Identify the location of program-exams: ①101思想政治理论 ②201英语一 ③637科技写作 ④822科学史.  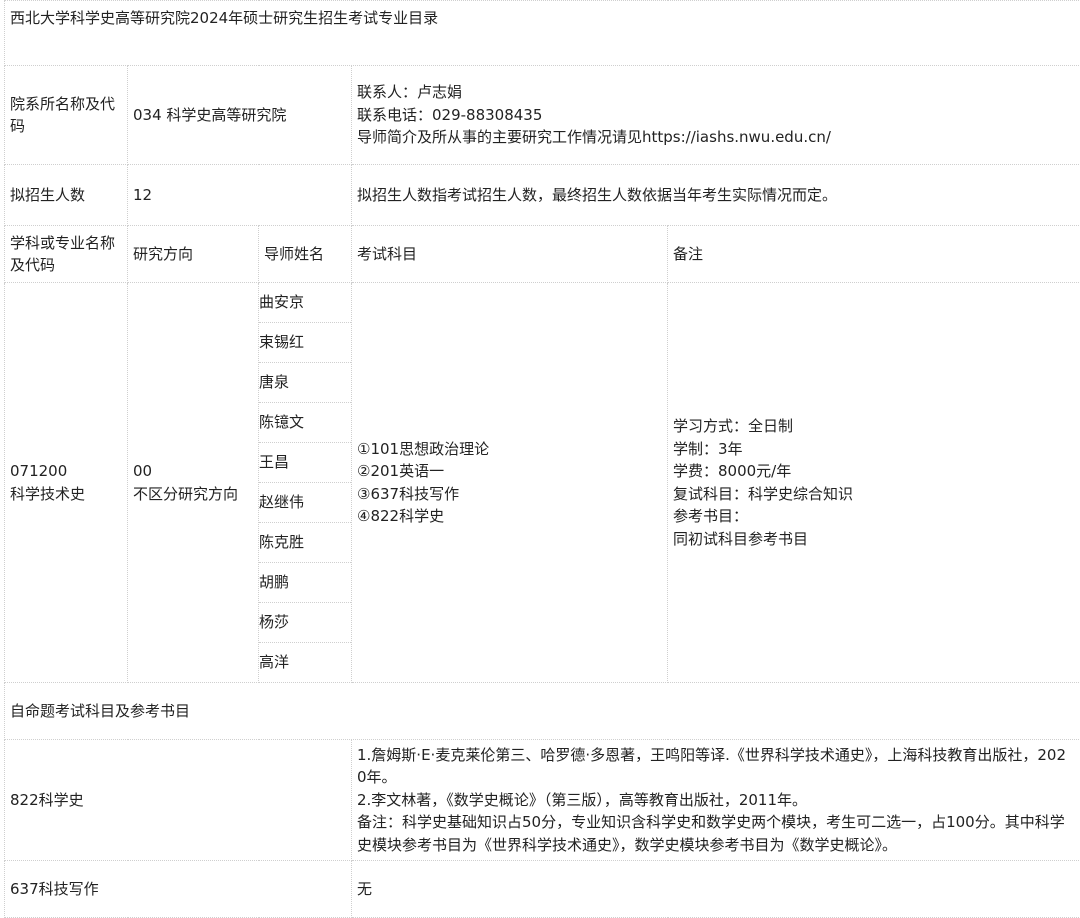
(510, 483).